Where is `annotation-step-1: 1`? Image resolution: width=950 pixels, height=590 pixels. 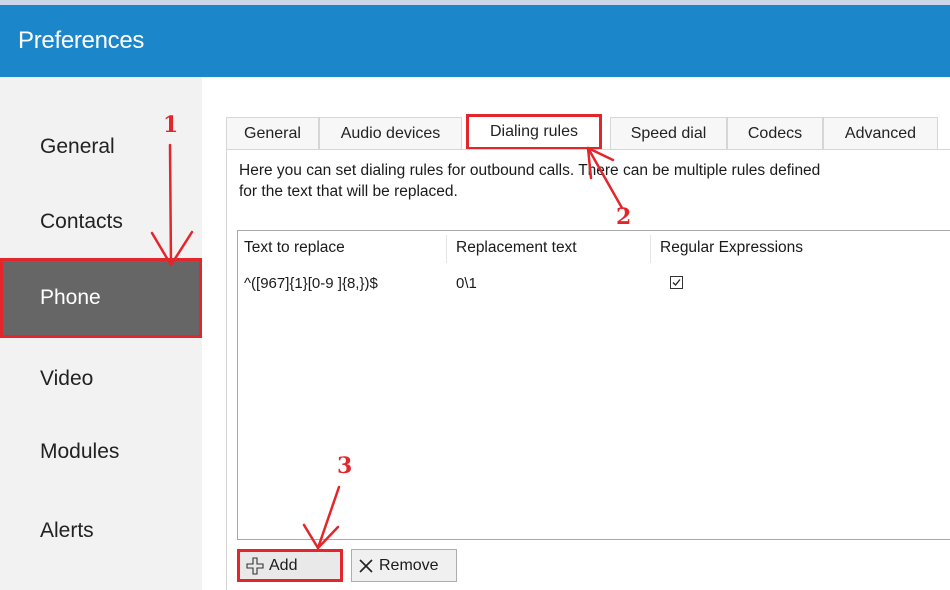 annotation-step-1: 1 is located at coordinates (171, 125).